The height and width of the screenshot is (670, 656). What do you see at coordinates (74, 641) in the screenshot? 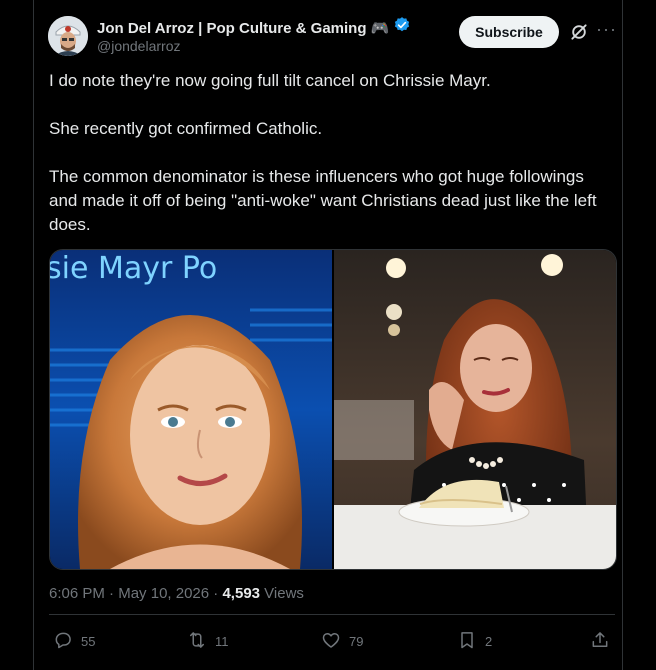
I see `reply-button: 55` at bounding box center [74, 641].